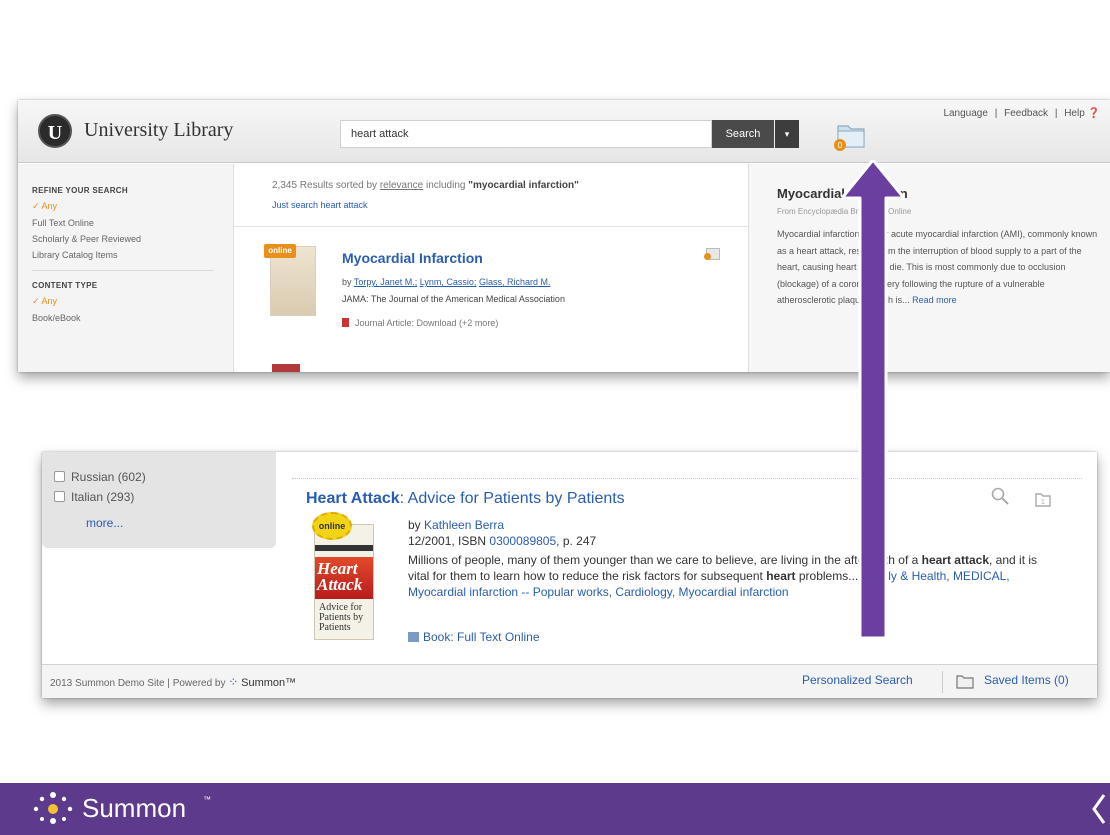 This screenshot has width=1110, height=835. I want to click on cover-title-block: Heart Attack, so click(344, 578).